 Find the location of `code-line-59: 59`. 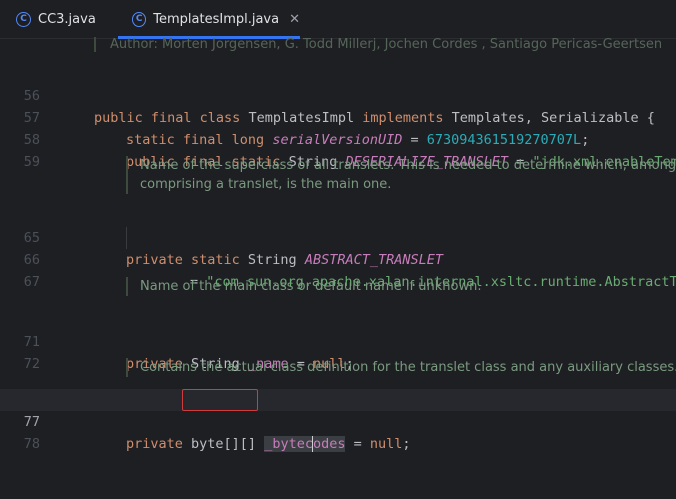

code-line-59: 59 is located at coordinates (338, 149).